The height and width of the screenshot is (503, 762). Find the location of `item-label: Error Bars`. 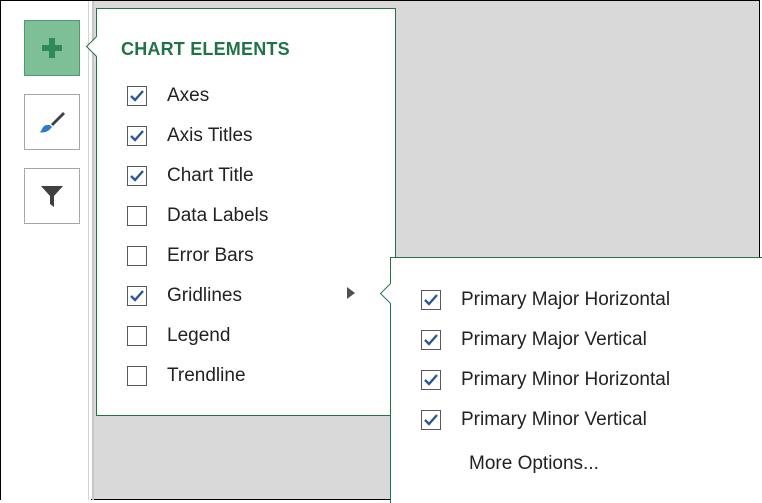

item-label: Error Bars is located at coordinates (210, 255).